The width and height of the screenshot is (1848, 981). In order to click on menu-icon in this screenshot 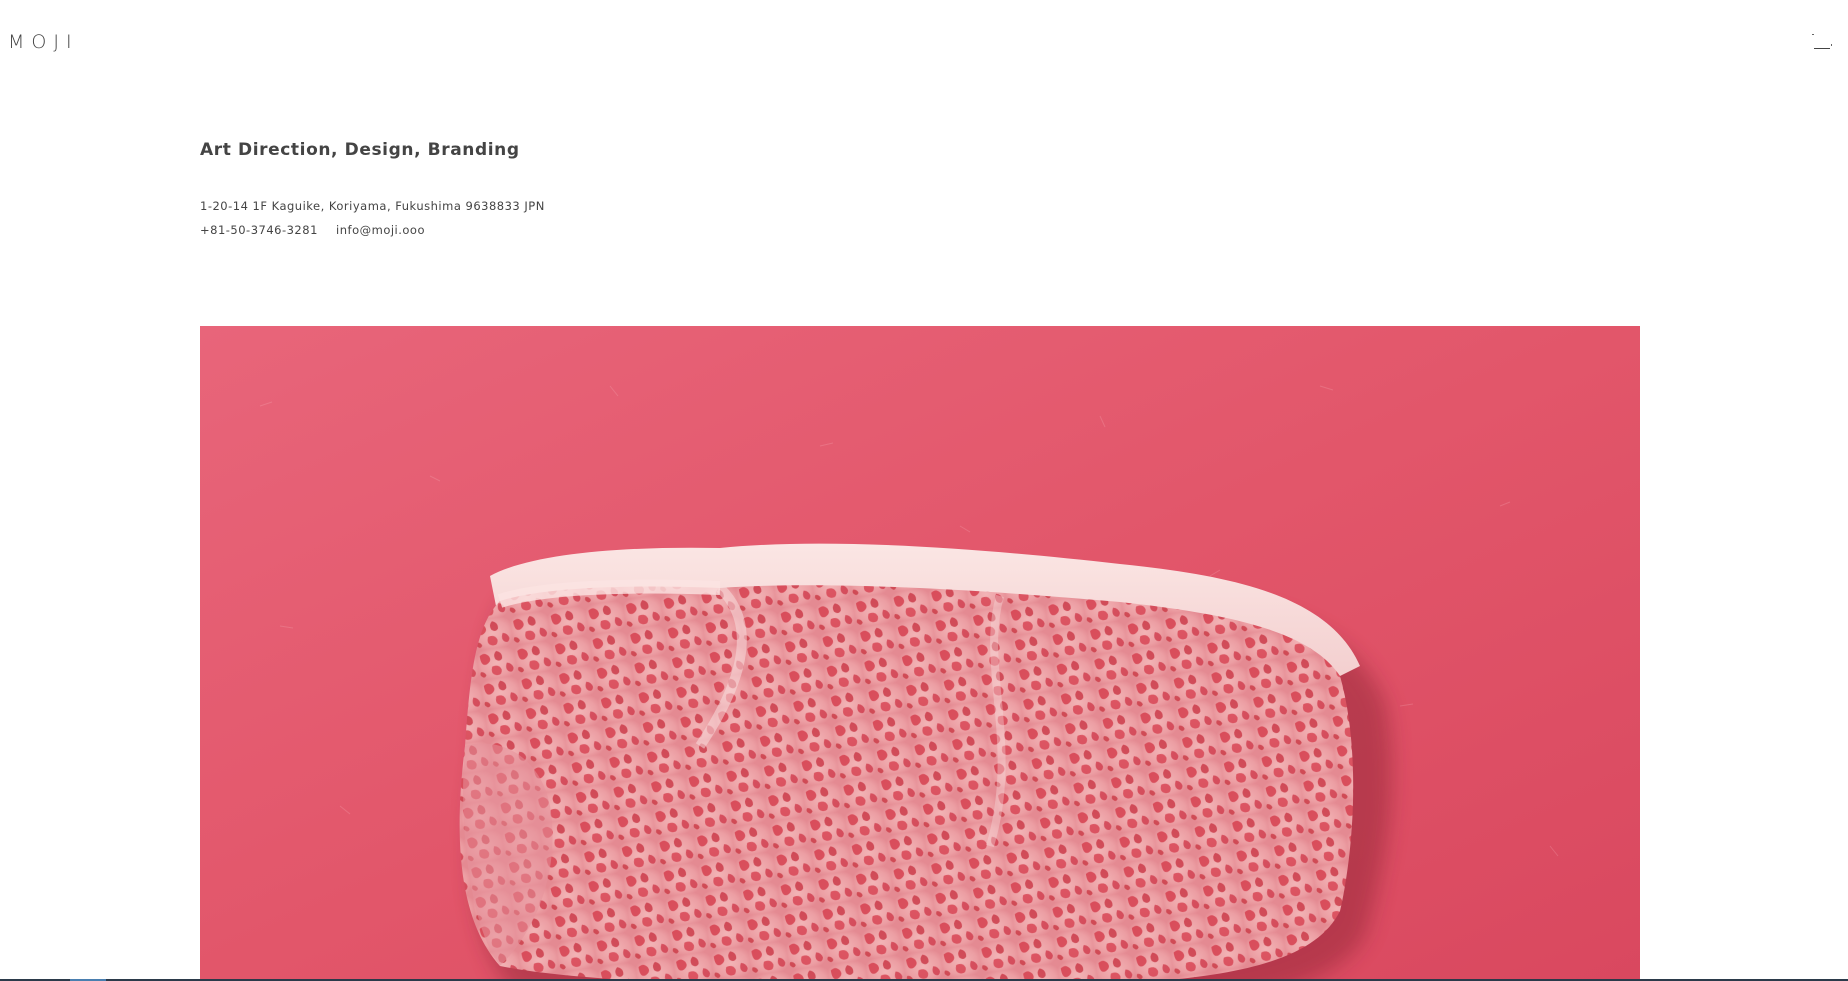, I will do `click(1821, 40)`.